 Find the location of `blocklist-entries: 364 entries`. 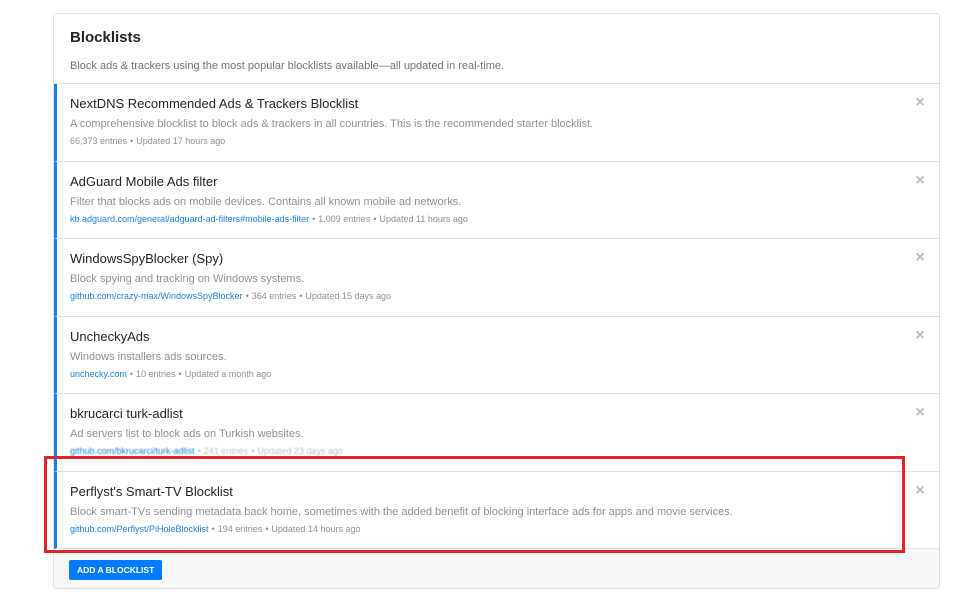

blocklist-entries: 364 entries is located at coordinates (274, 296).